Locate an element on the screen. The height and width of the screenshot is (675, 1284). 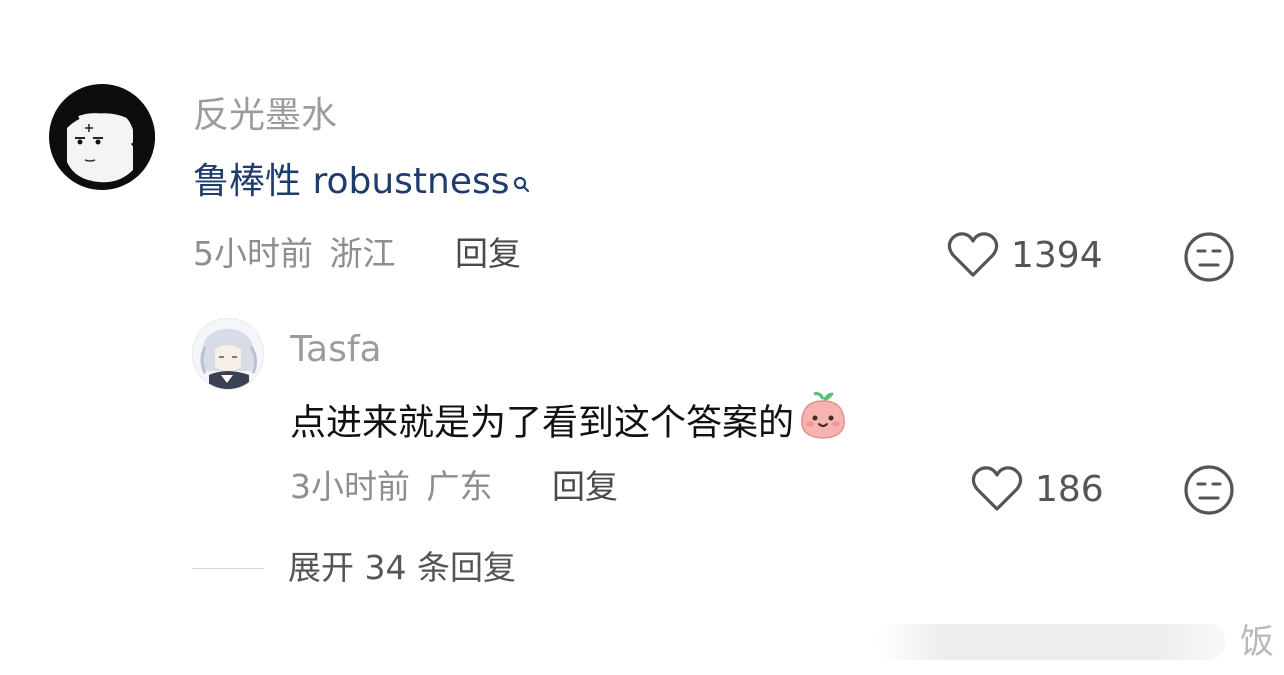
username: 反光墨水 is located at coordinates (265, 116).